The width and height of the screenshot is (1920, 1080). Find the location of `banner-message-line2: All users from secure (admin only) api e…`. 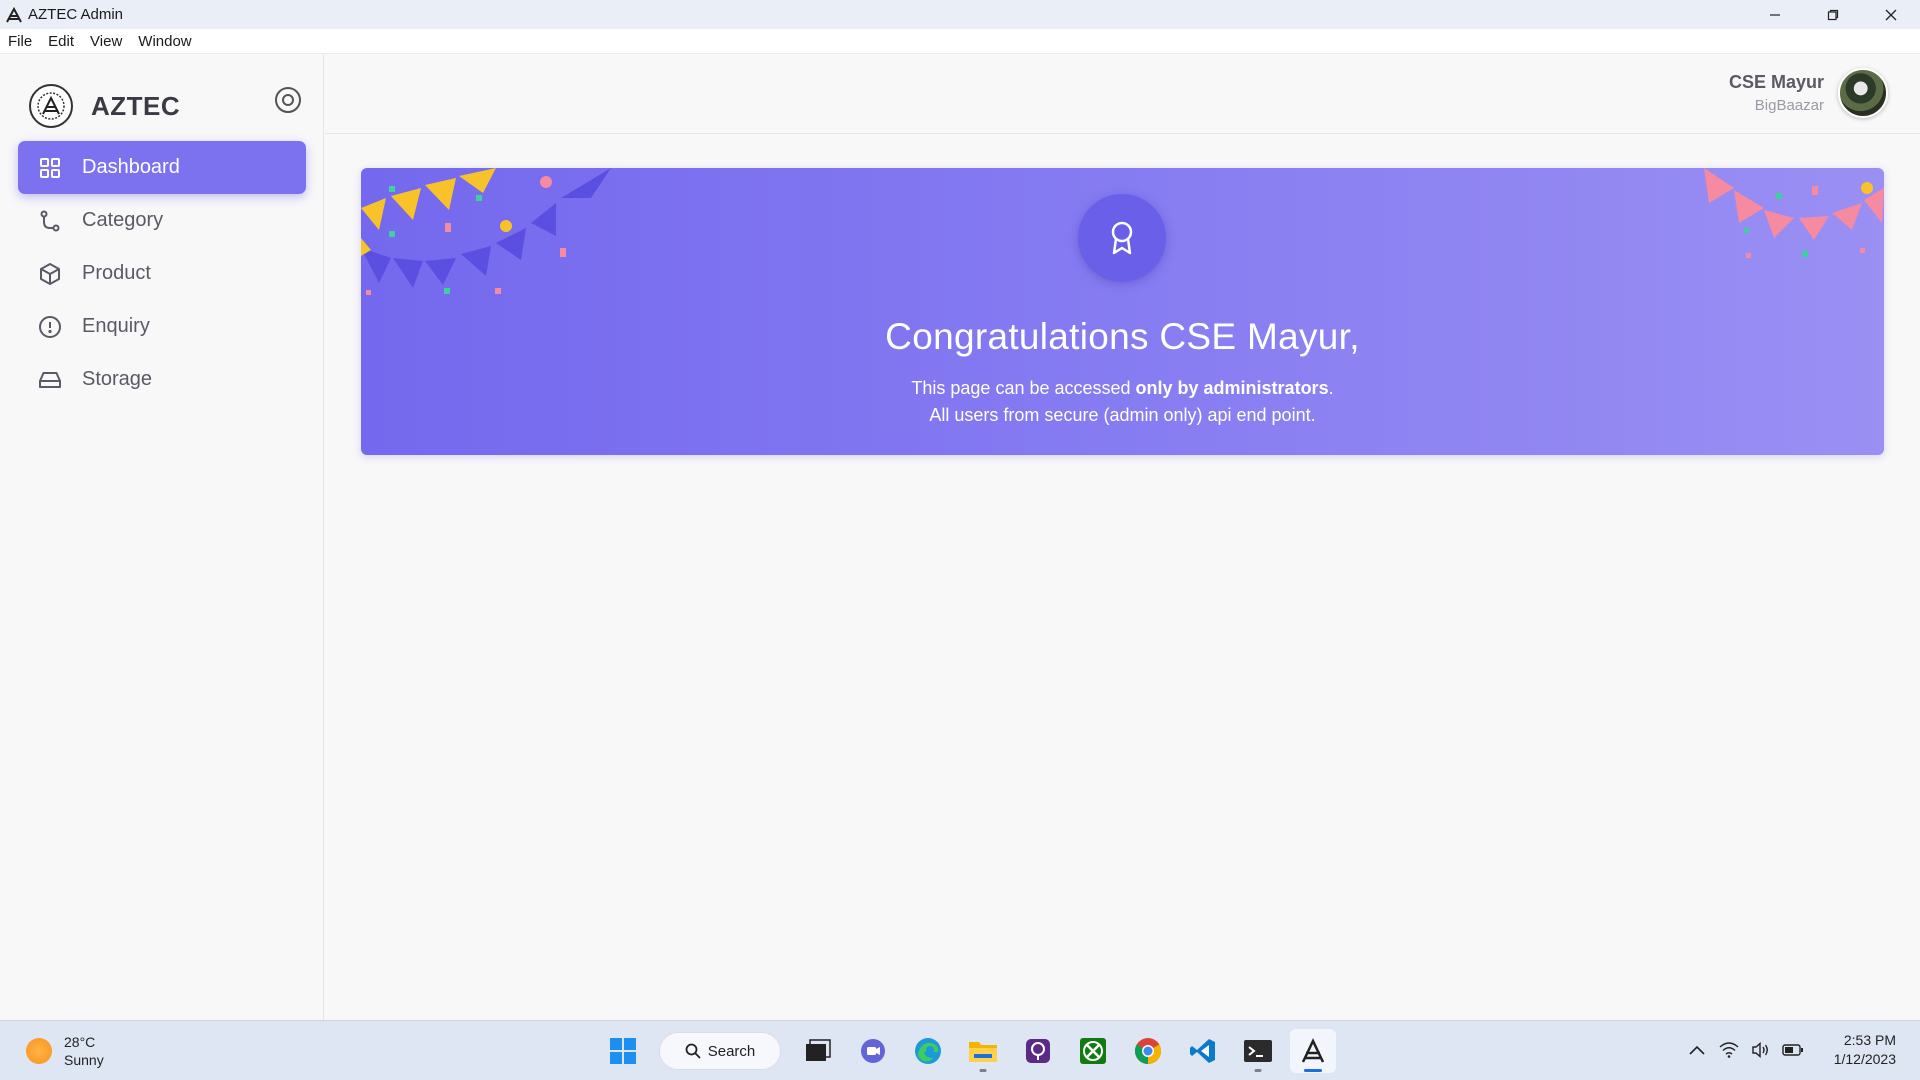

banner-message-line2: All users from secure (admin only) api e… is located at coordinates (1122, 415).